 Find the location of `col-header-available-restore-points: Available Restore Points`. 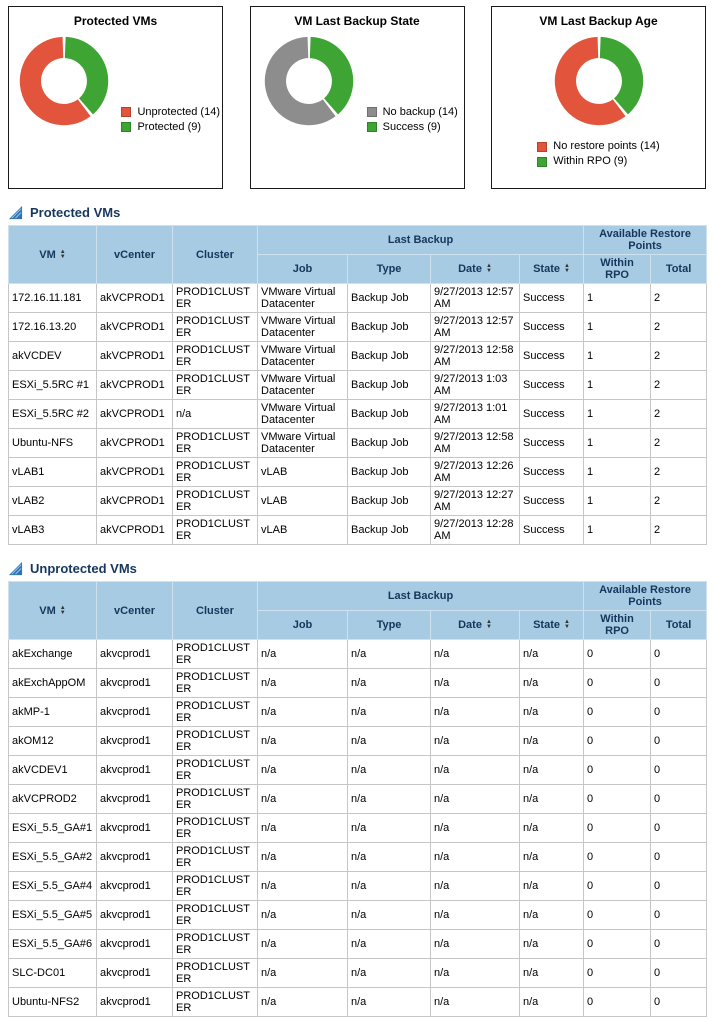

col-header-available-restore-points: Available Restore Points is located at coordinates (645, 596).